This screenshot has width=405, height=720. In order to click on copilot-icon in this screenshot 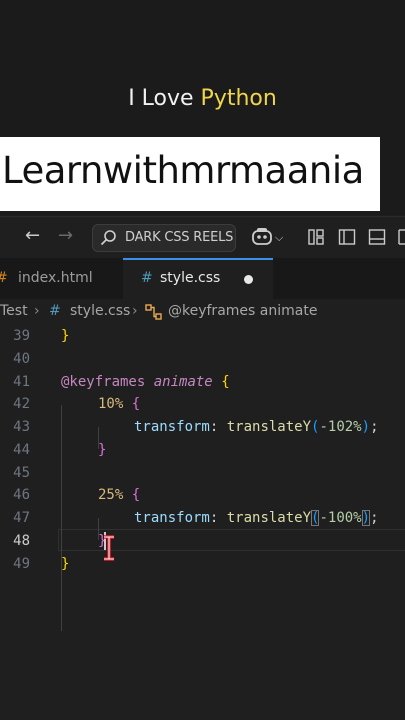, I will do `click(262, 237)`.